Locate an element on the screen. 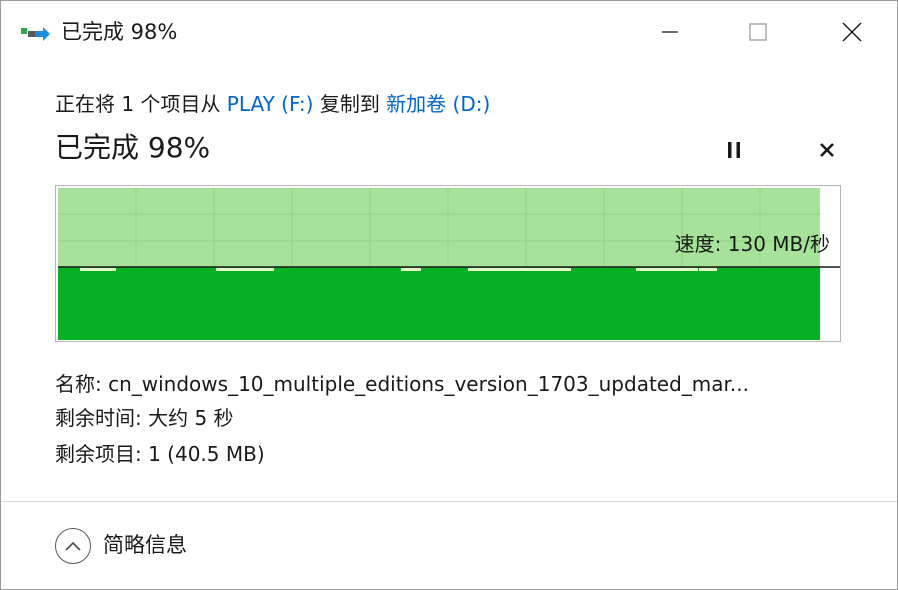 The width and height of the screenshot is (898, 590). less-details-button is located at coordinates (73, 546).